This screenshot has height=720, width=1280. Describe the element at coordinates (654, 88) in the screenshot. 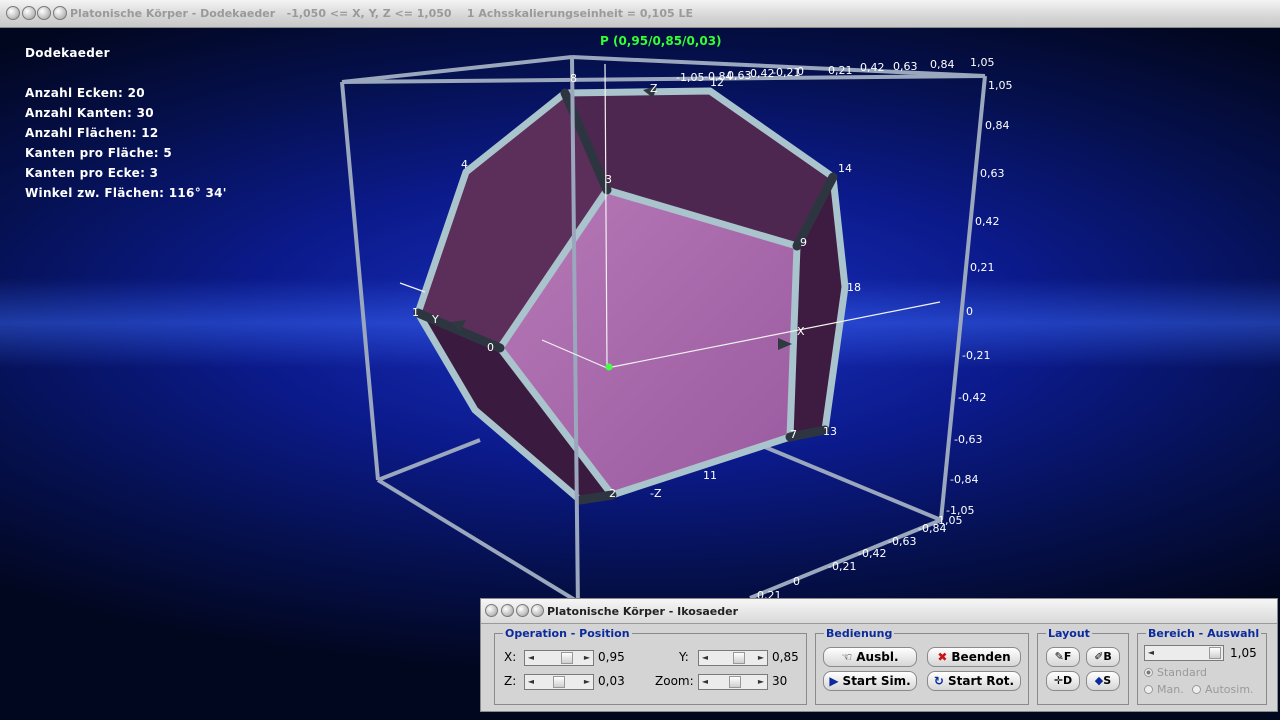

I see `axis-label-z: Z` at that location.